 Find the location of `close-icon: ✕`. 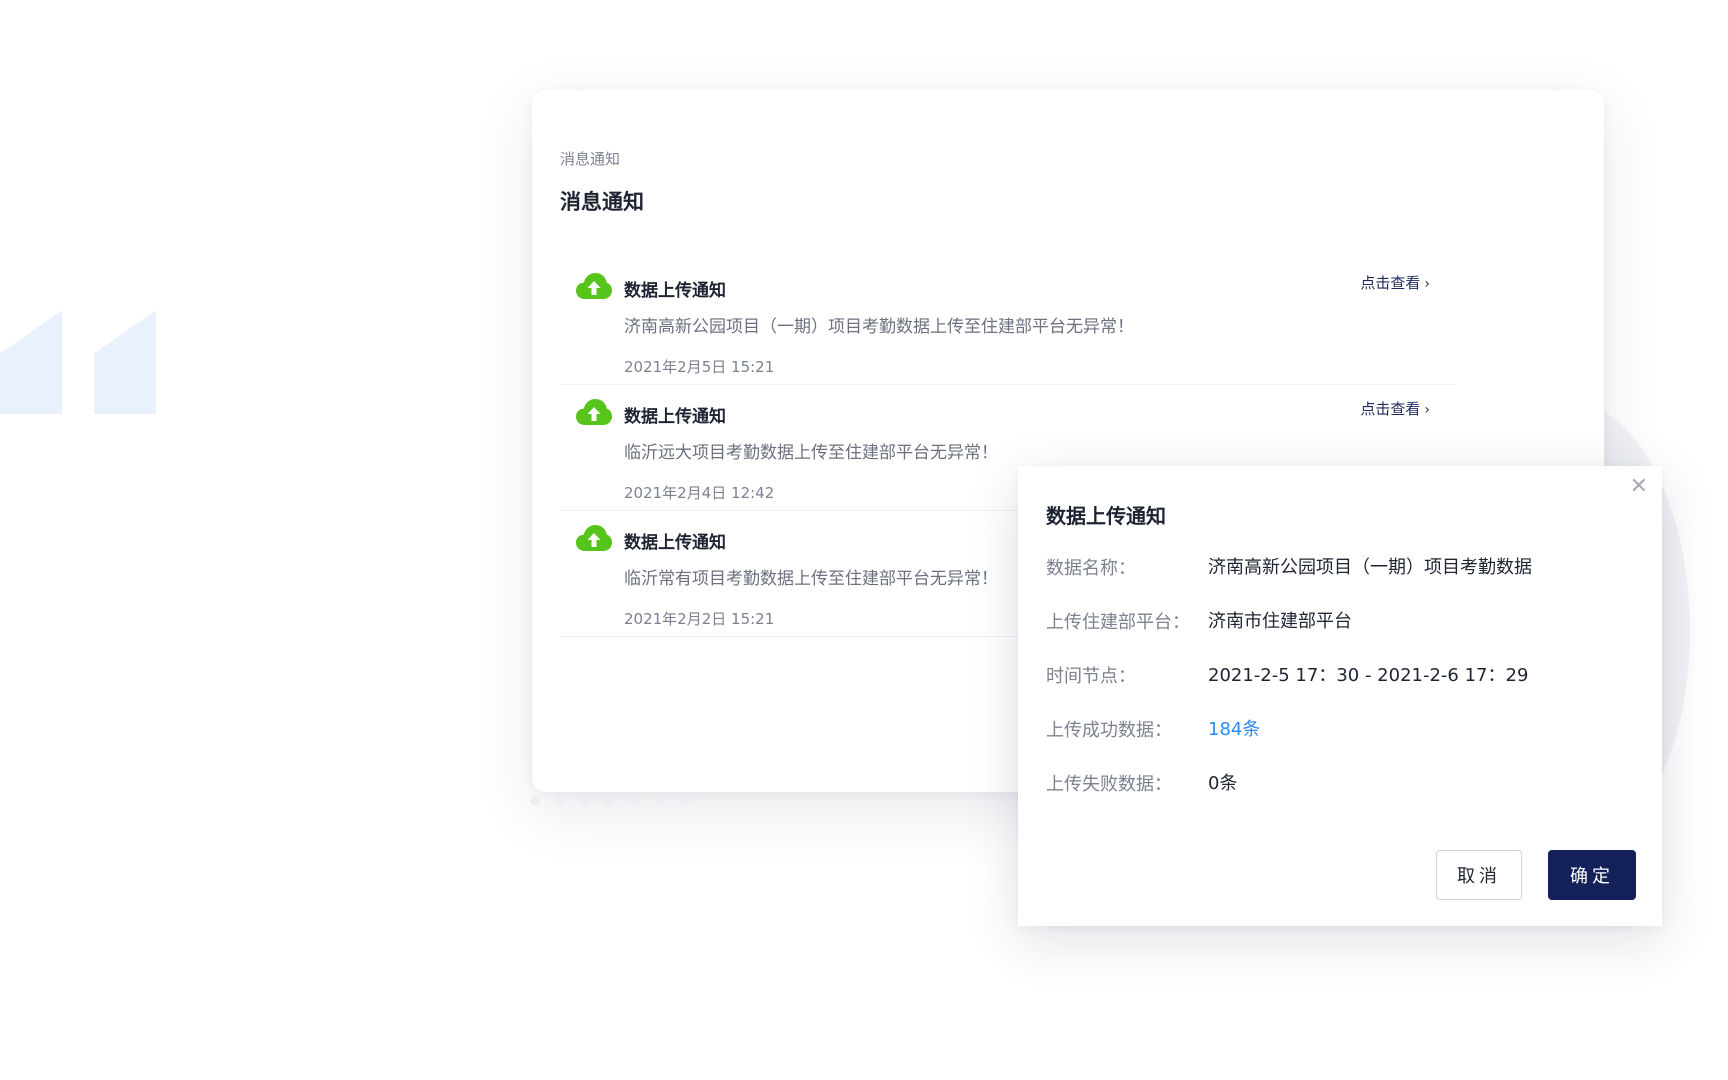

close-icon: ✕ is located at coordinates (1639, 487).